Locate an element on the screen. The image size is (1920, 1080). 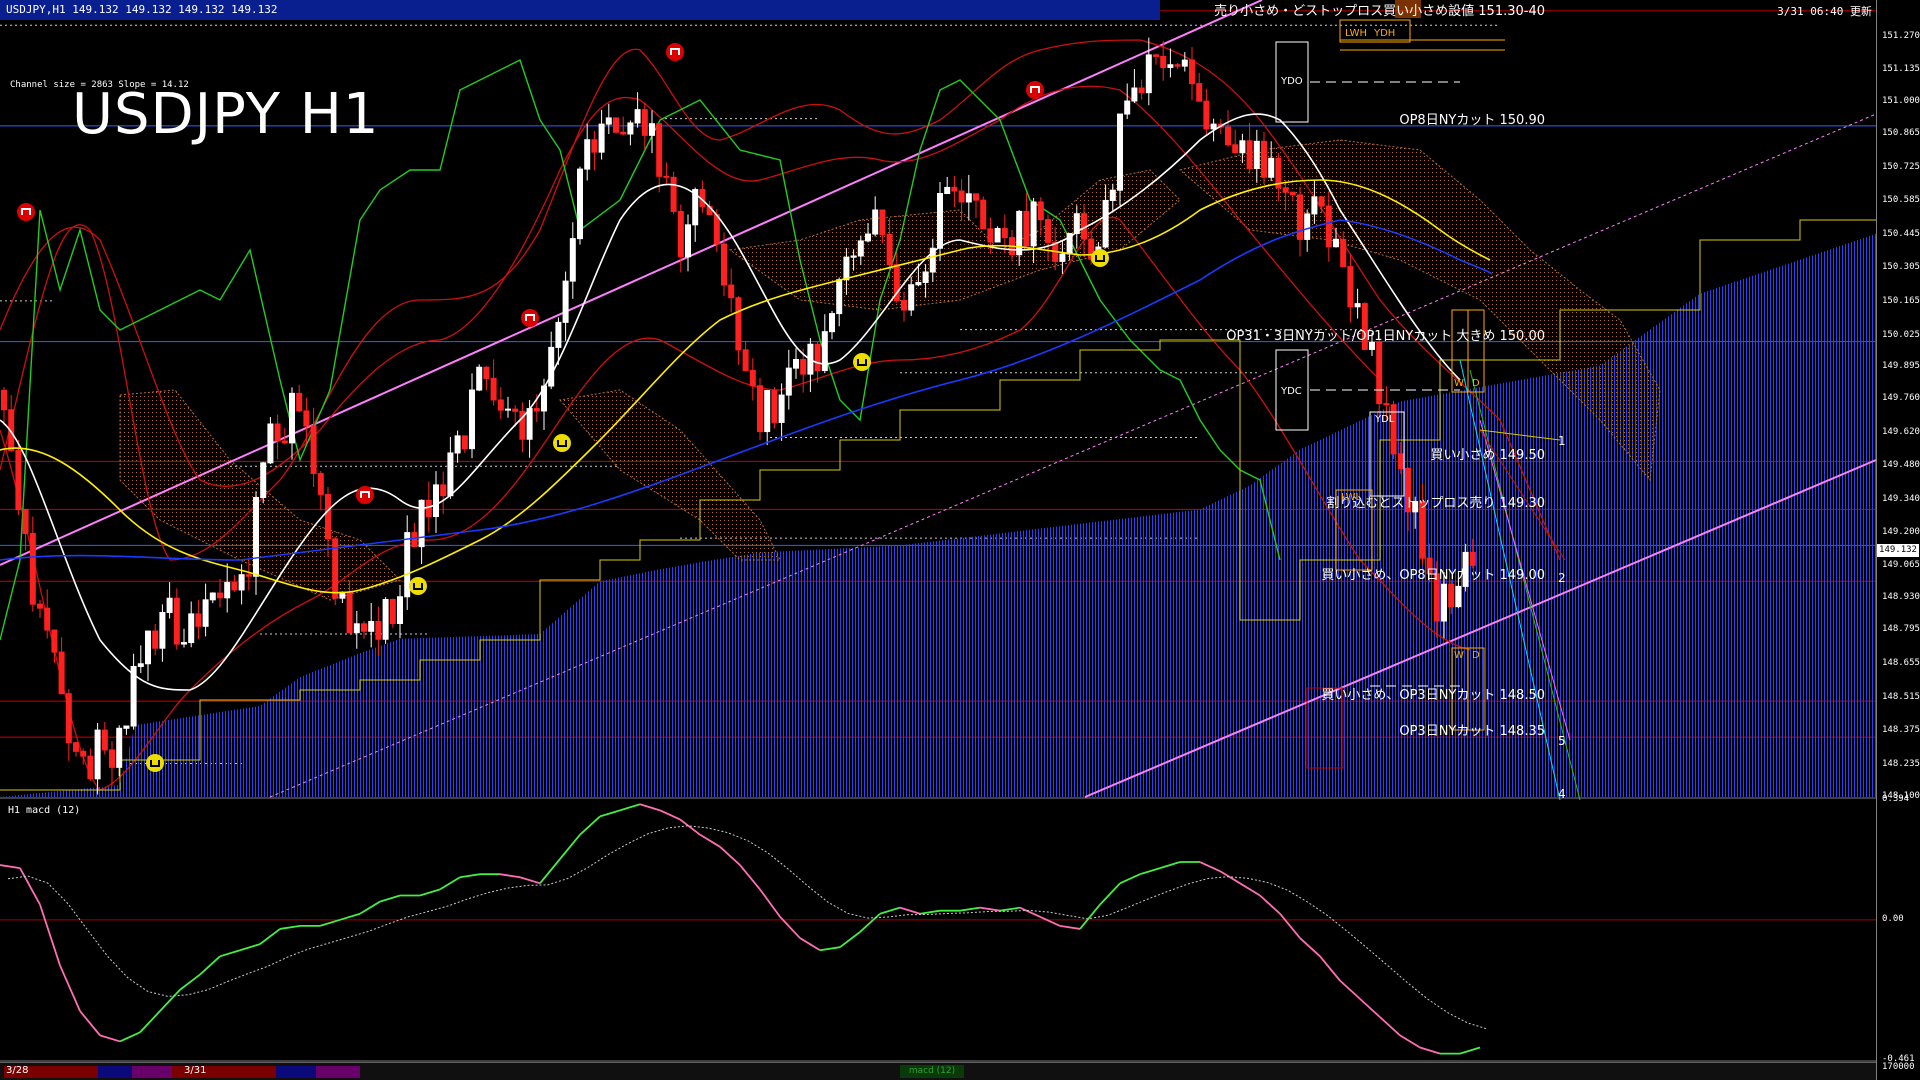
box-label: LWH is located at coordinates (1356, 33).